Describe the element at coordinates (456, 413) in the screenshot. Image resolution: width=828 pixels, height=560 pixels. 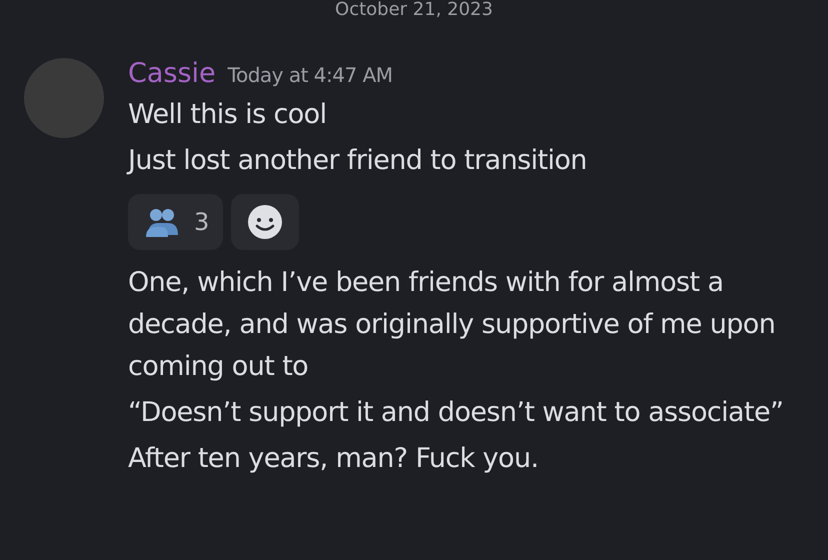
I see `message-text: “Doesn’t support it and doesn’t want to associate”` at that location.